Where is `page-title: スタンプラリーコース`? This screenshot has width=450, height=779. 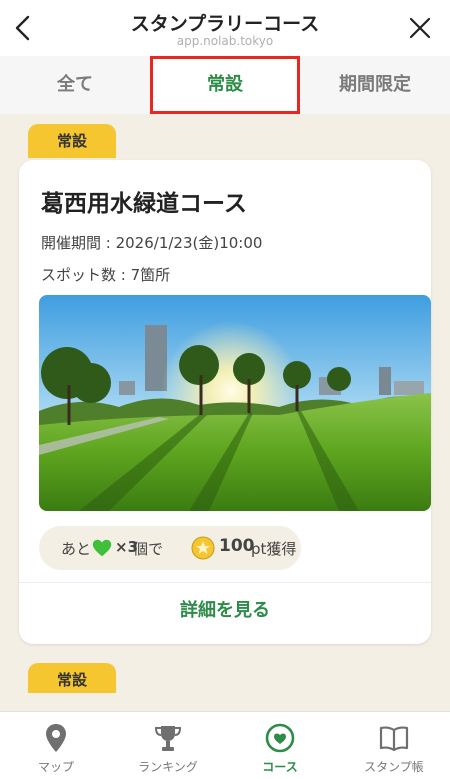 page-title: スタンプラリーコース is located at coordinates (225, 24).